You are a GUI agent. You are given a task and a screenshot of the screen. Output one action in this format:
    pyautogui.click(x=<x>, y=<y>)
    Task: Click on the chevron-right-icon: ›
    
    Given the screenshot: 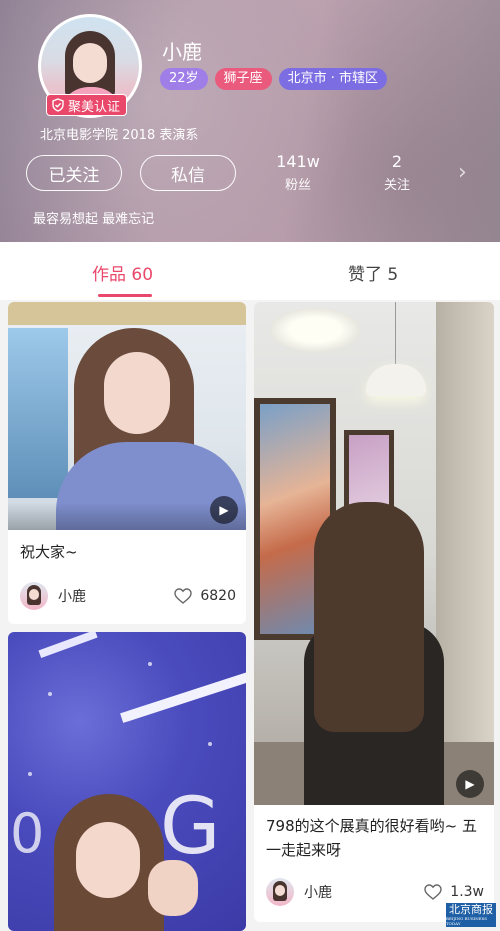 What is the action you would take?
    pyautogui.click(x=462, y=172)
    